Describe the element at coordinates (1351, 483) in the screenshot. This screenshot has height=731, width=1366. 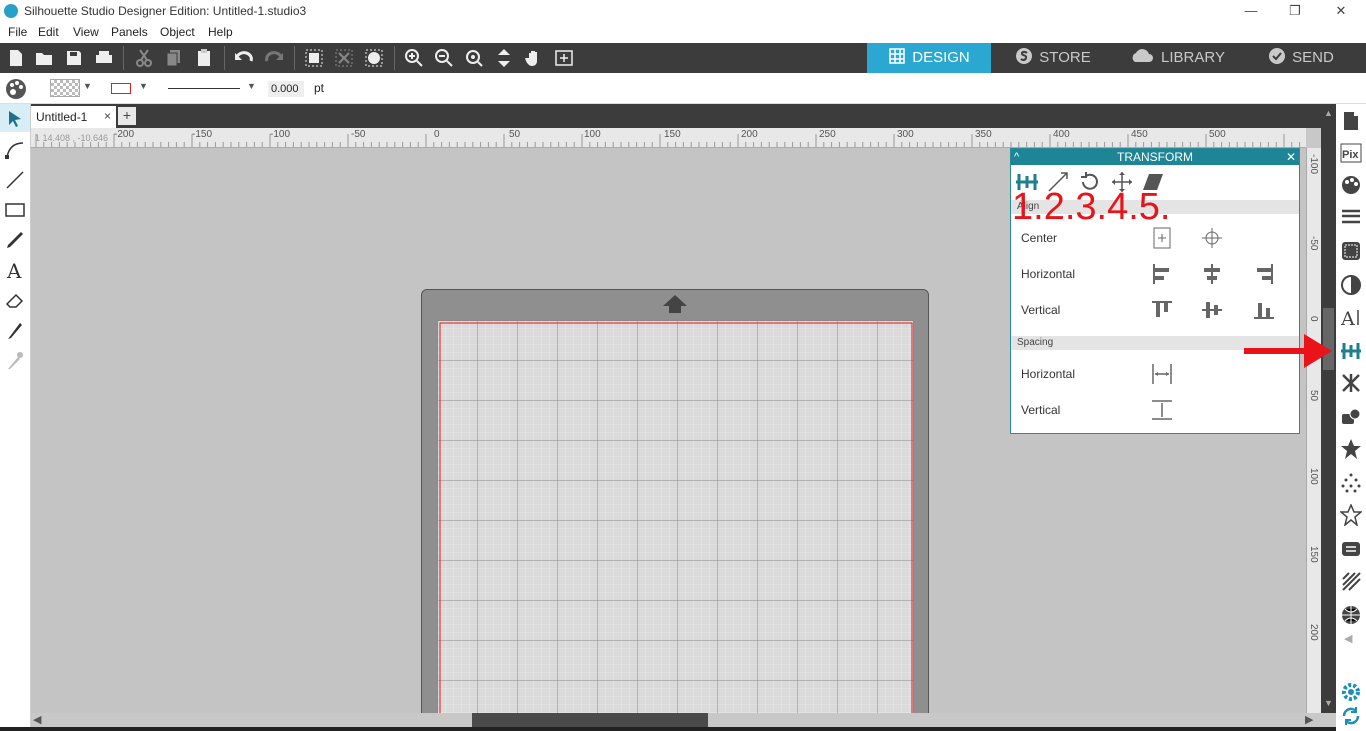
I see `trace-dots-icon` at that location.